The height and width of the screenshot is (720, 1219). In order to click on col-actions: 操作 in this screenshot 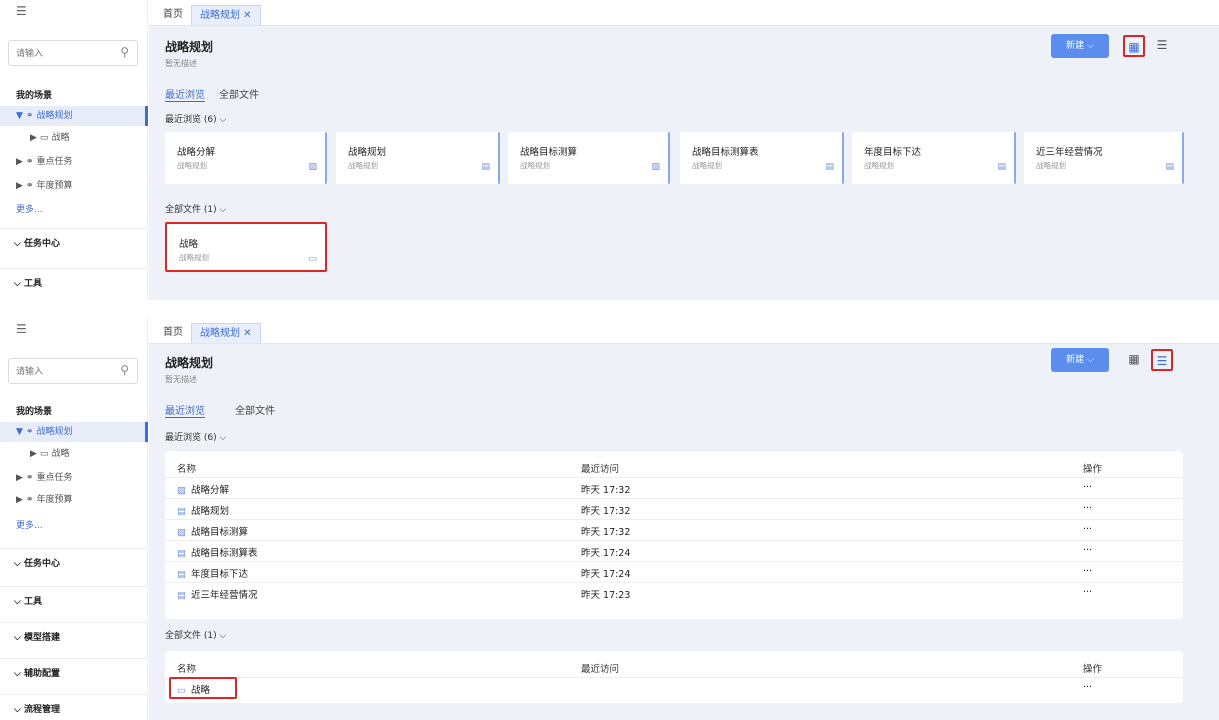, I will do `click(1093, 469)`.